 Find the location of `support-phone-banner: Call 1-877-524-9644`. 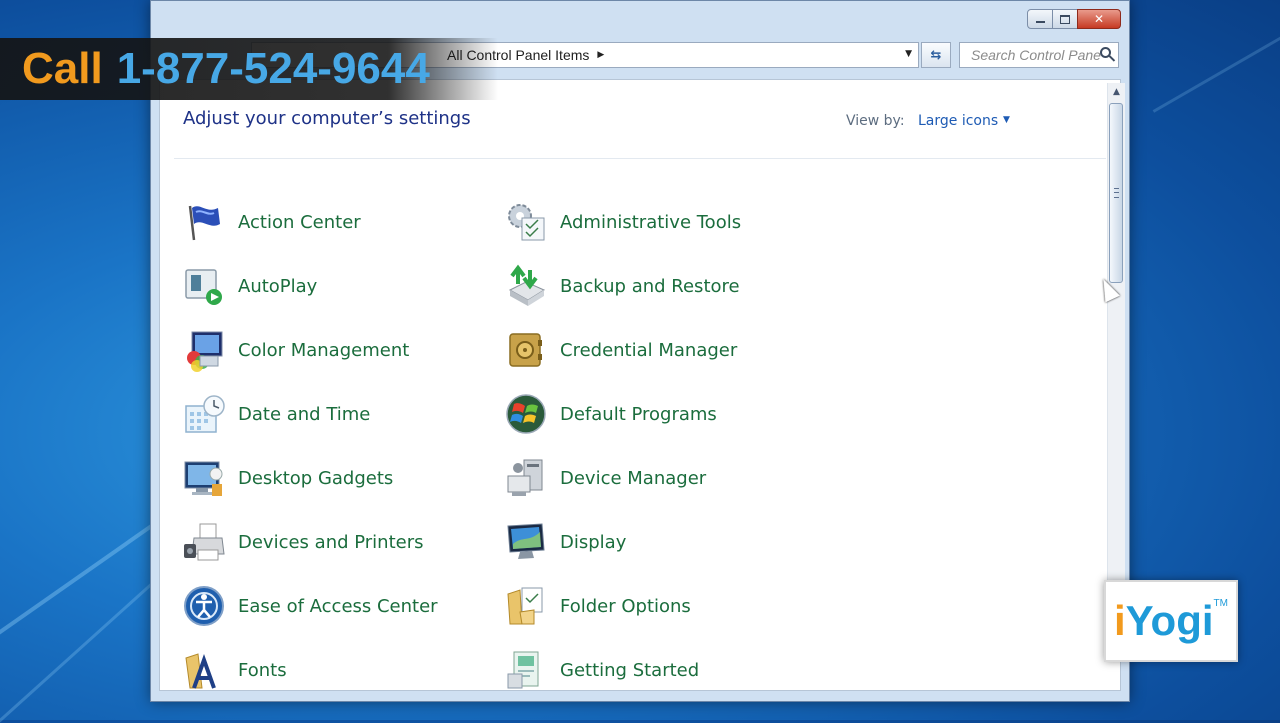

support-phone-banner: Call 1-877-524-9644 is located at coordinates (249, 69).